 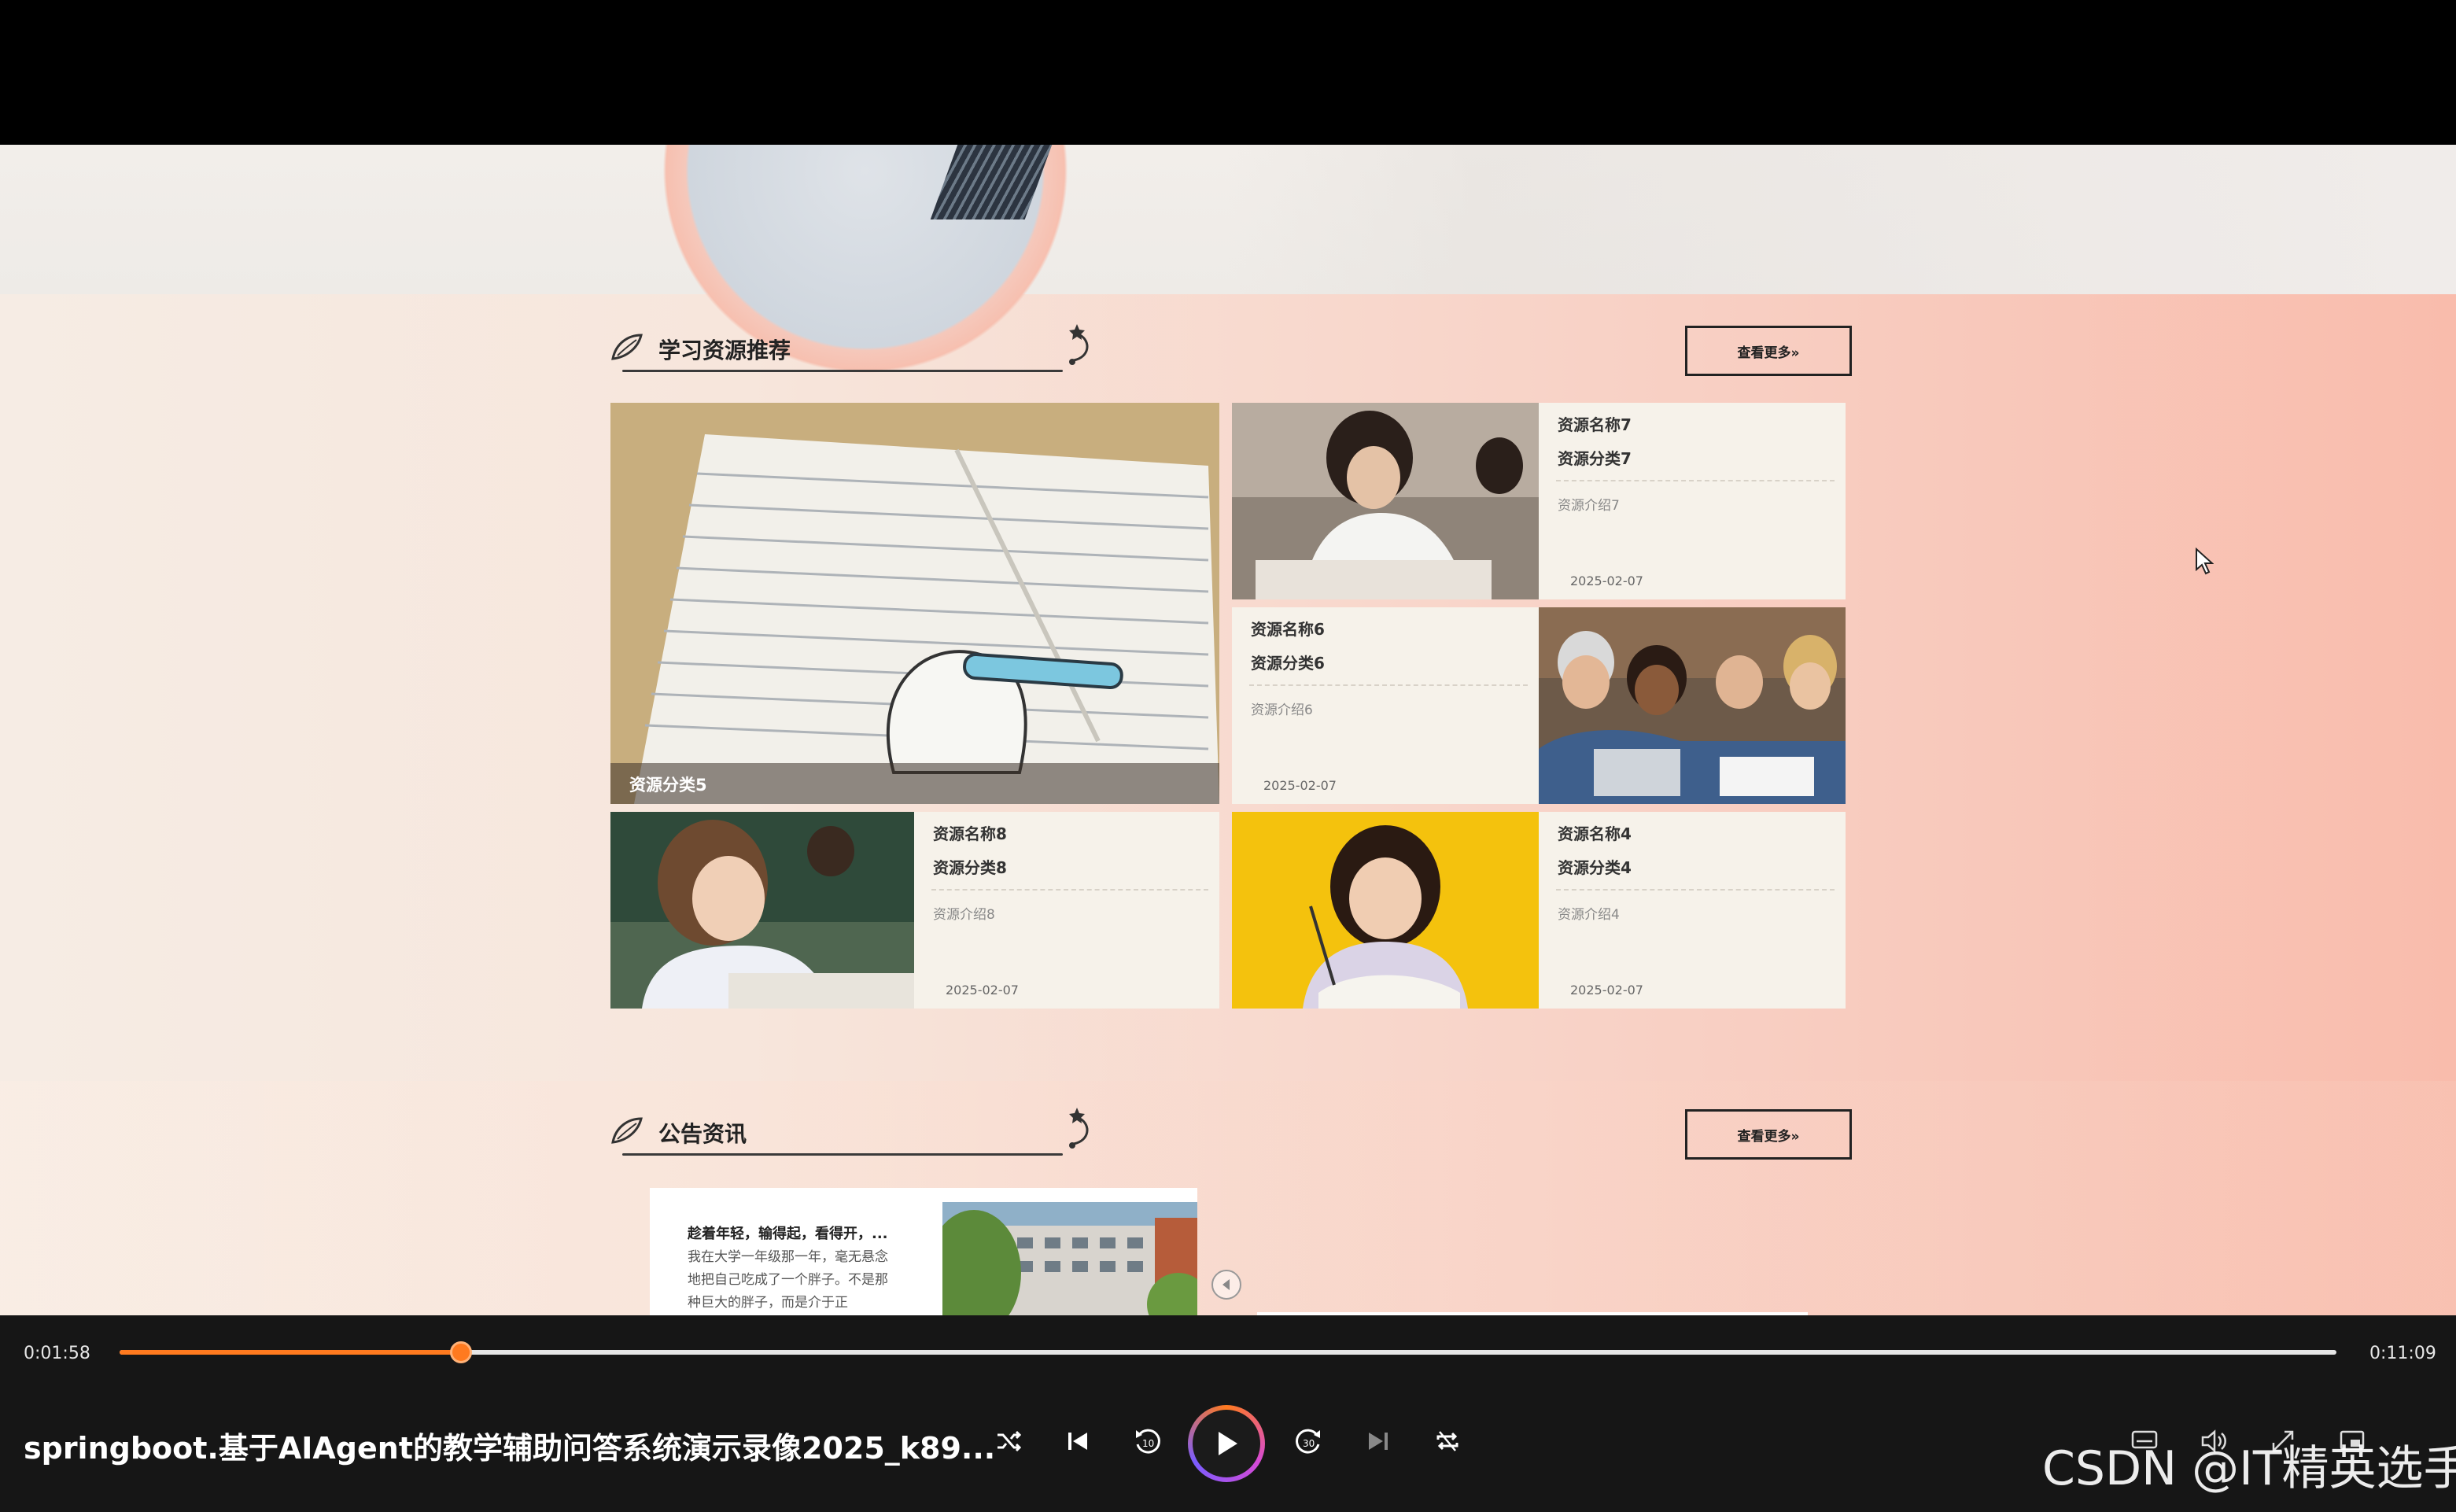 I want to click on rewind-10-button: 10, so click(x=1147, y=1441).